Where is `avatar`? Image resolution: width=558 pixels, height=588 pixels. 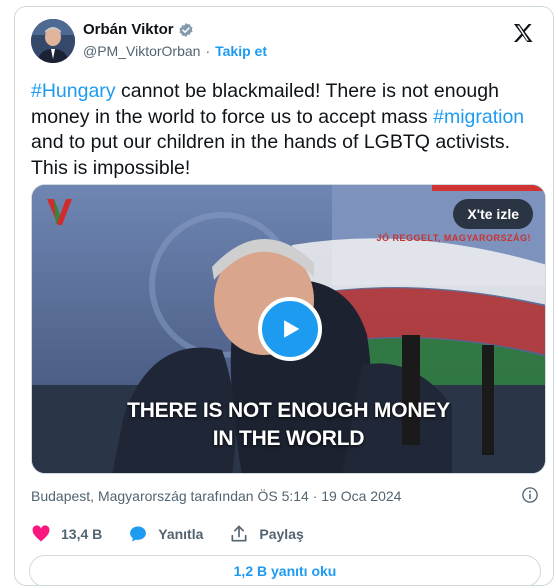 avatar is located at coordinates (53, 41).